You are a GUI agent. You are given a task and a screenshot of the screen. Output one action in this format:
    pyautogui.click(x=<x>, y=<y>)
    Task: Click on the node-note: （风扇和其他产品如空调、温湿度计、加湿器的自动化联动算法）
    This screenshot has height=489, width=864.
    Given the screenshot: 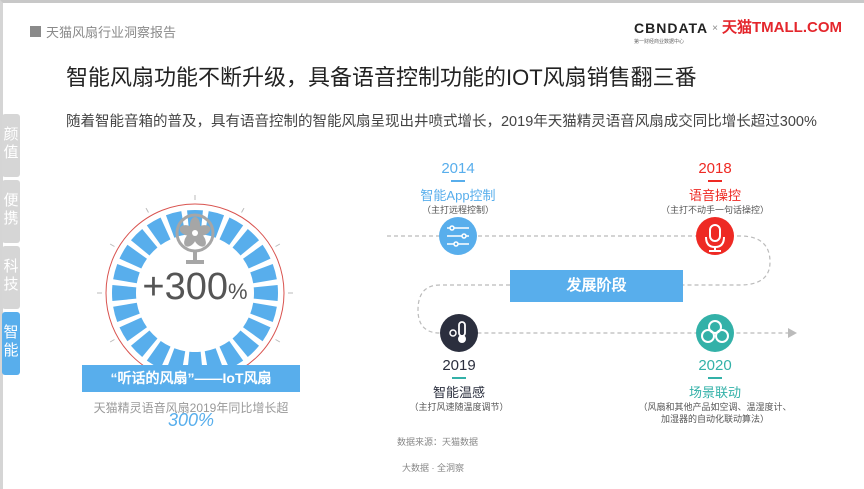 What is the action you would take?
    pyautogui.click(x=715, y=413)
    